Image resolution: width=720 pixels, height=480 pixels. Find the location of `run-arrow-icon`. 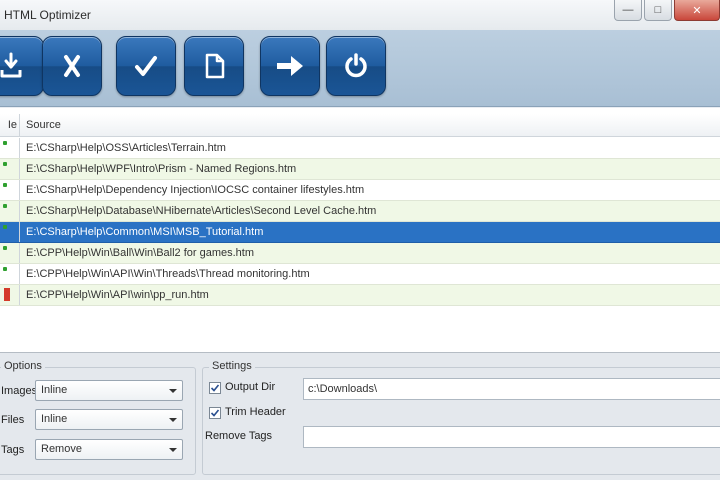

run-arrow-icon is located at coordinates (290, 66).